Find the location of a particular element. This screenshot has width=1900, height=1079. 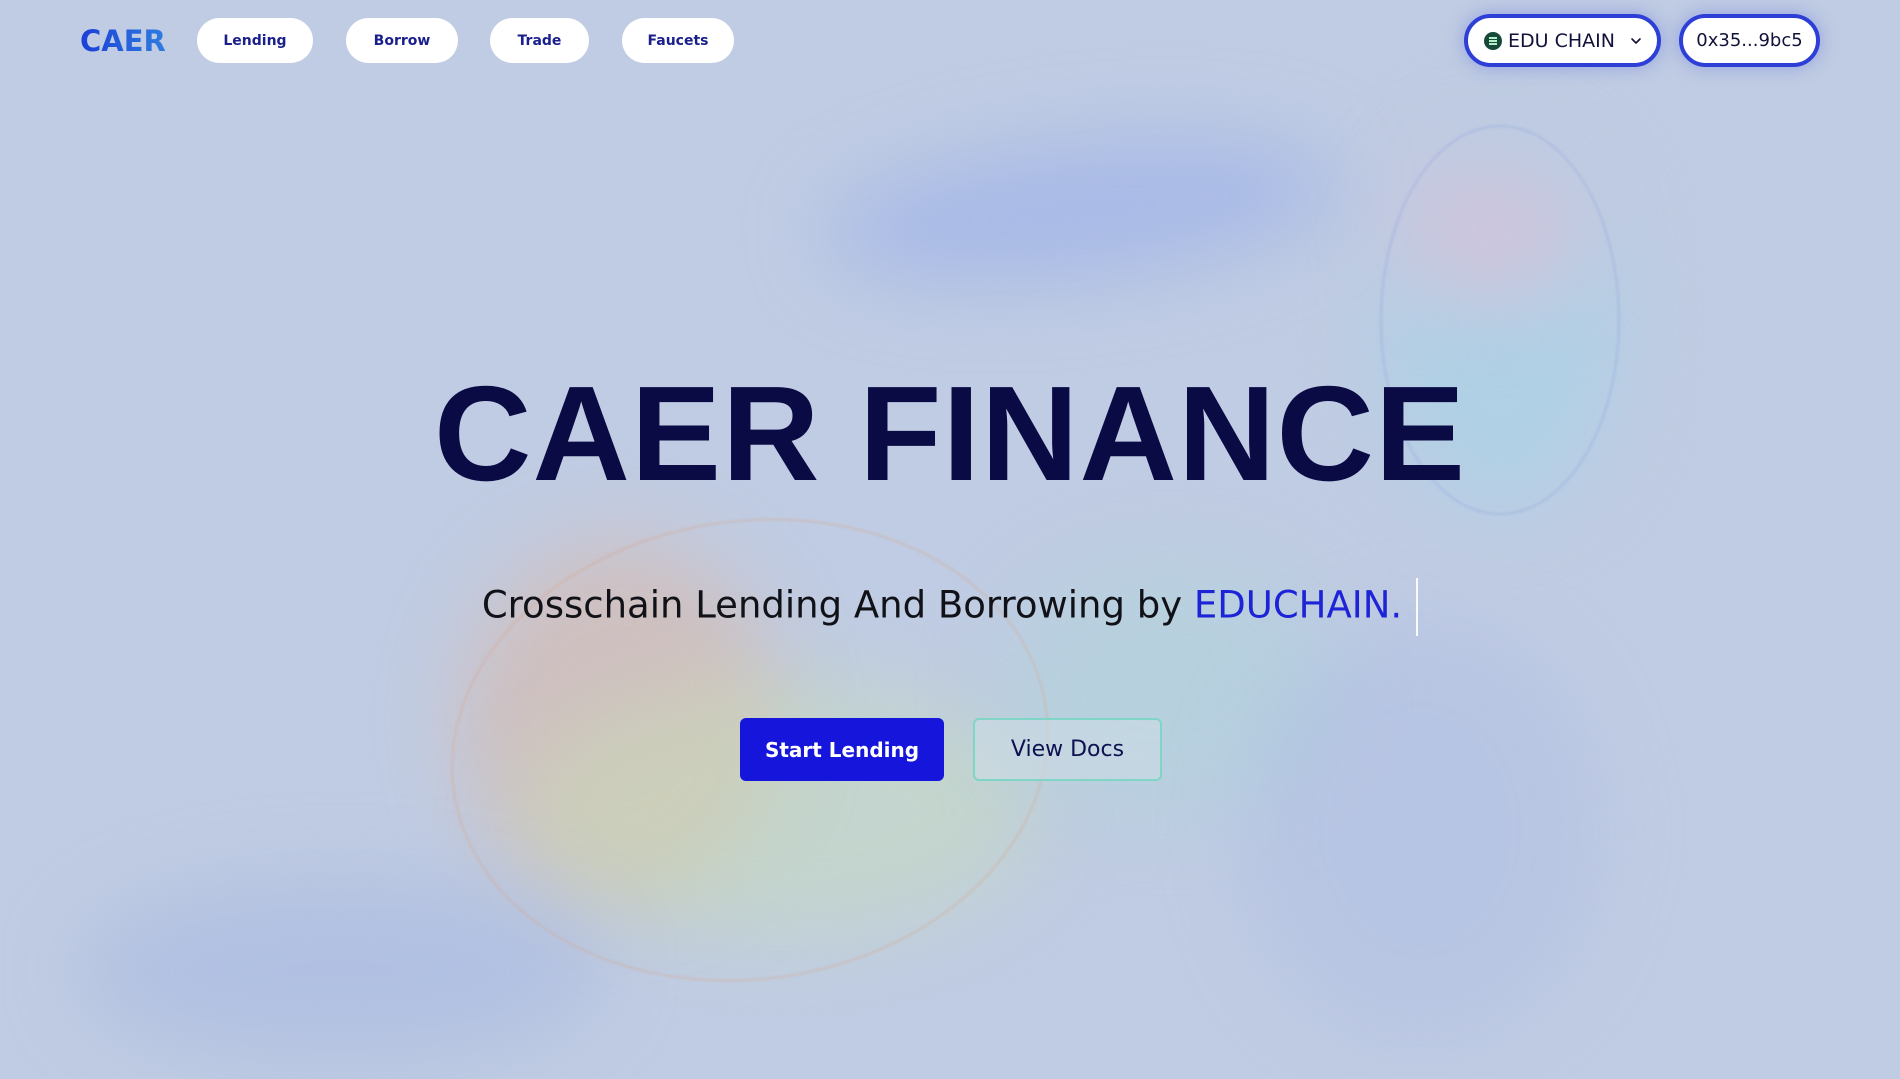

chevron-down-icon is located at coordinates (1636, 40).